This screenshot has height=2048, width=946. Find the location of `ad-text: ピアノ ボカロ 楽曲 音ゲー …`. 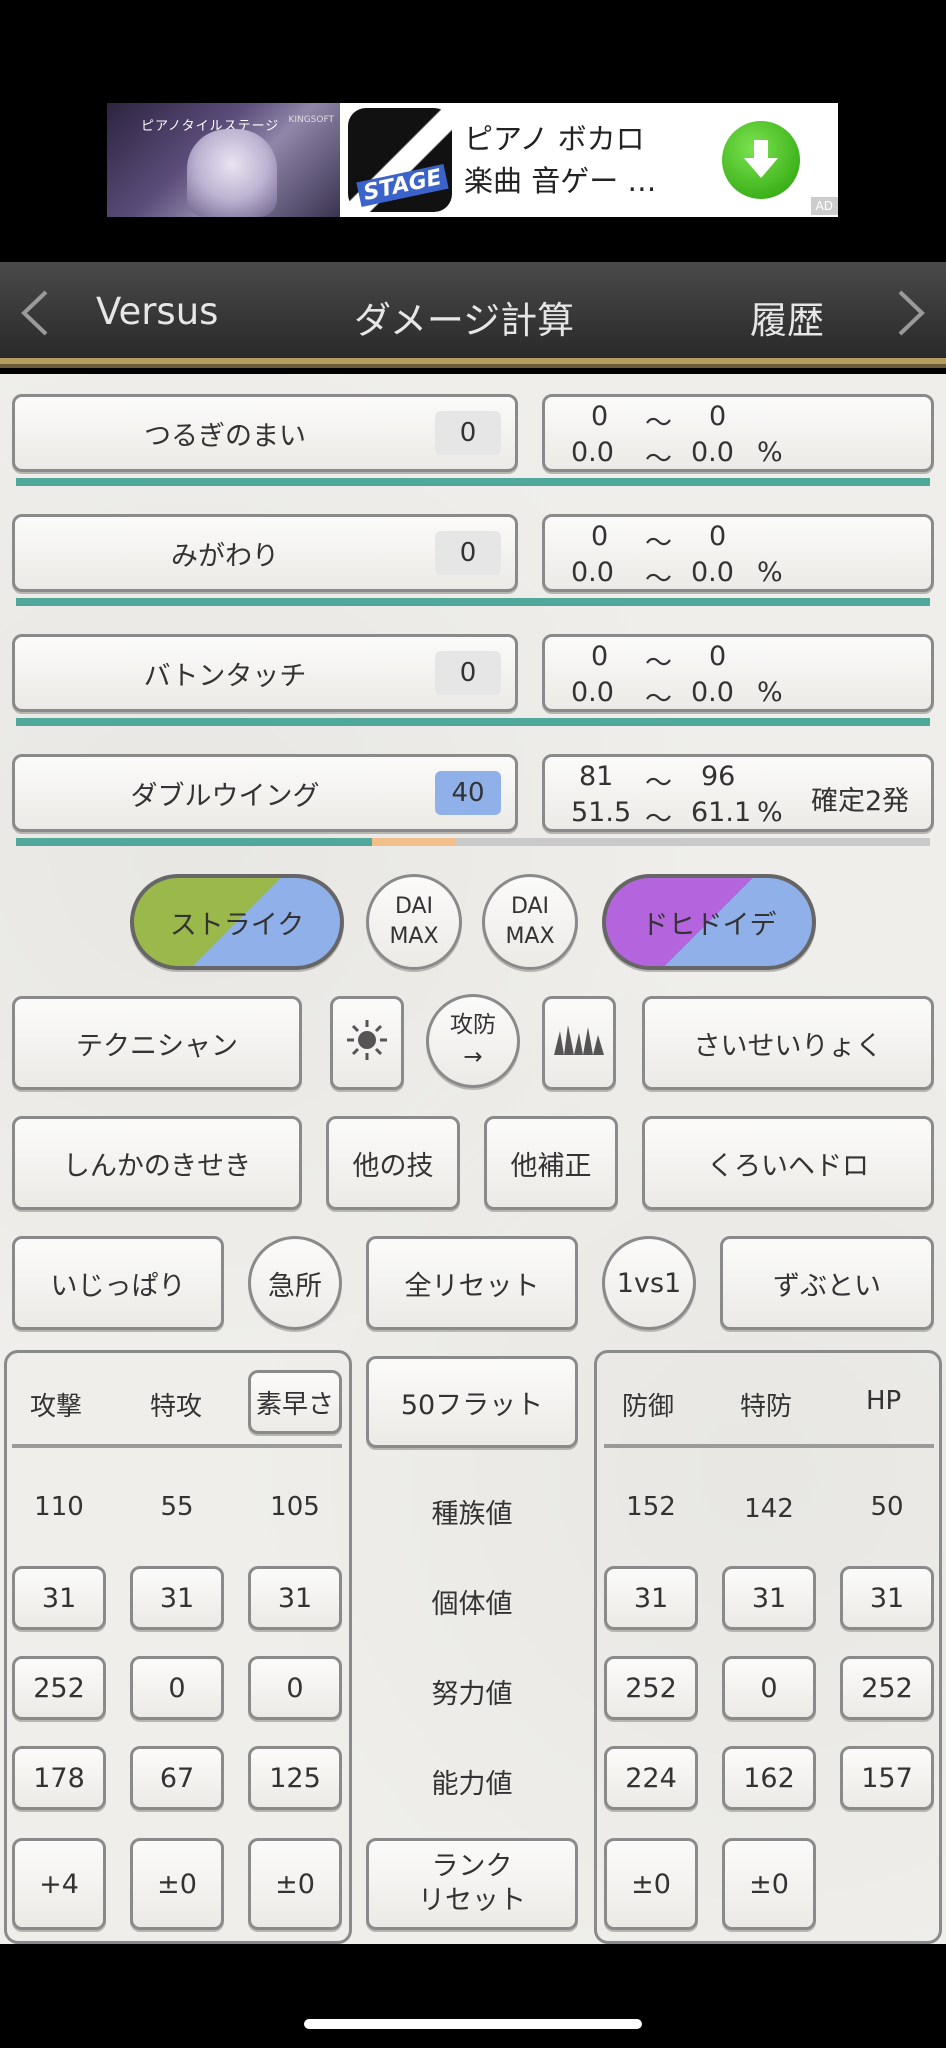

ad-text: ピアノ ボカロ 楽曲 音ゲー … is located at coordinates (591, 160).